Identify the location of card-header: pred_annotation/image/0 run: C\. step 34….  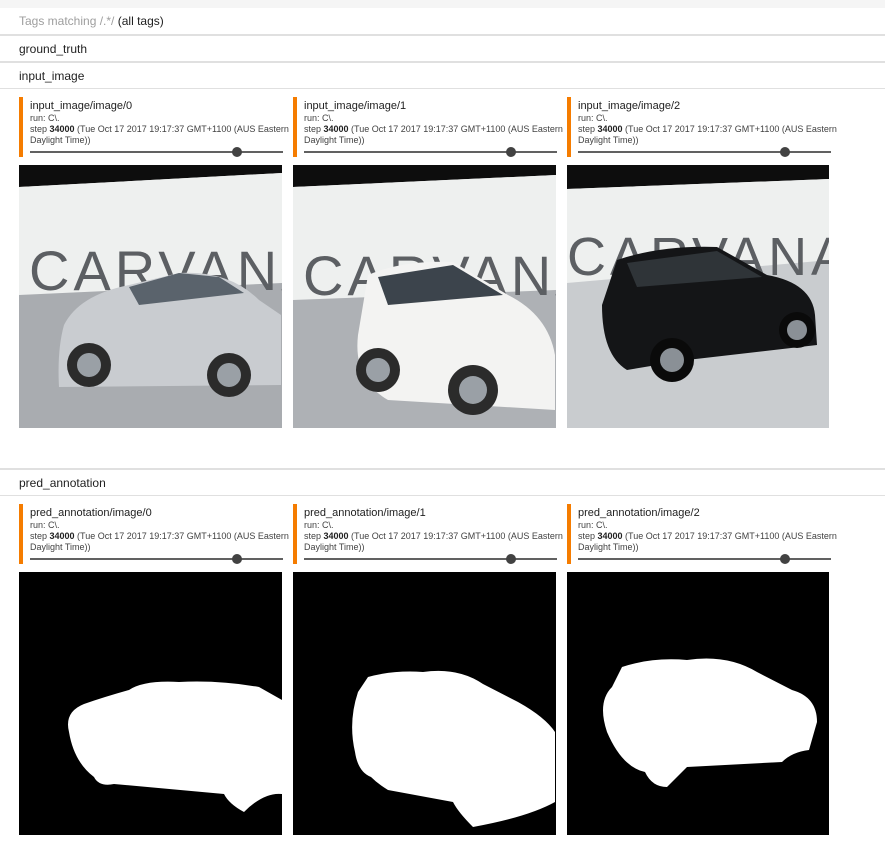
(154, 534).